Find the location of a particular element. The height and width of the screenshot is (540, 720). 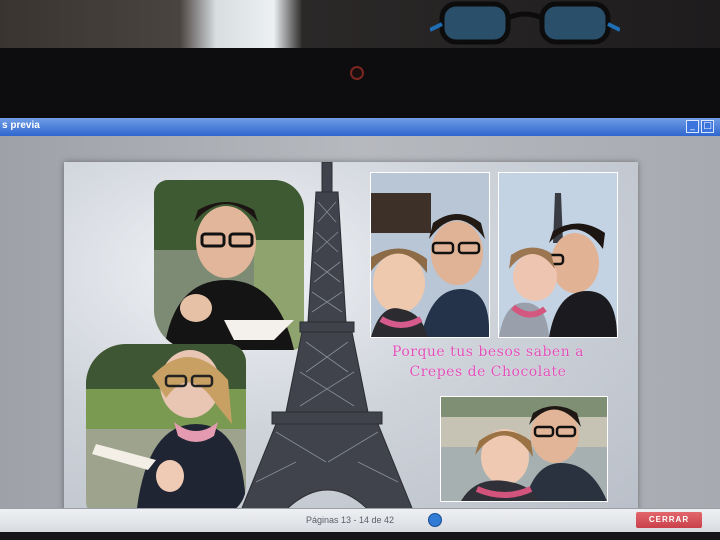

laptop-bezel is located at coordinates (360, 84).